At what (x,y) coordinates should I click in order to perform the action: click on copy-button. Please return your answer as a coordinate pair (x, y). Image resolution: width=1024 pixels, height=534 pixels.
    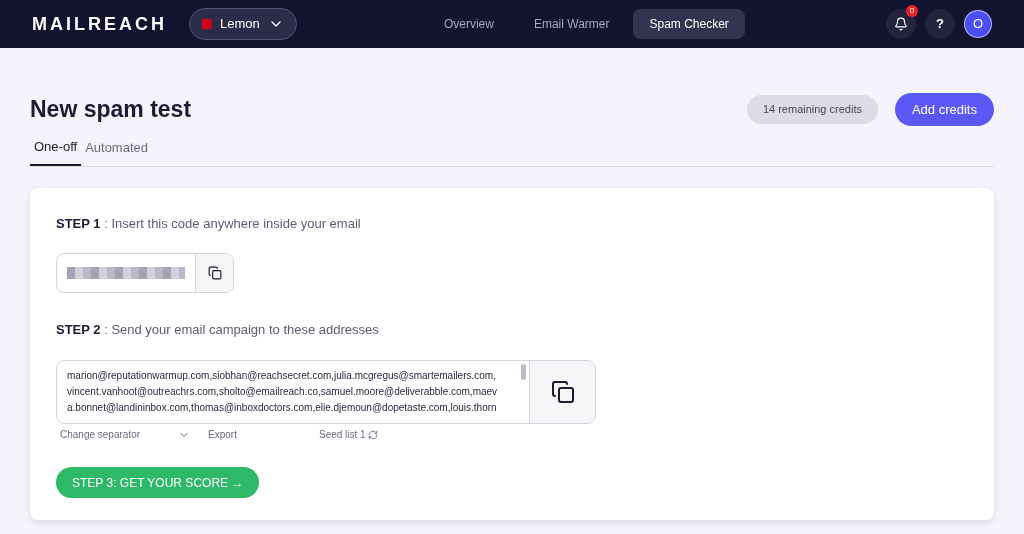
    Looking at the image, I should click on (214, 272).